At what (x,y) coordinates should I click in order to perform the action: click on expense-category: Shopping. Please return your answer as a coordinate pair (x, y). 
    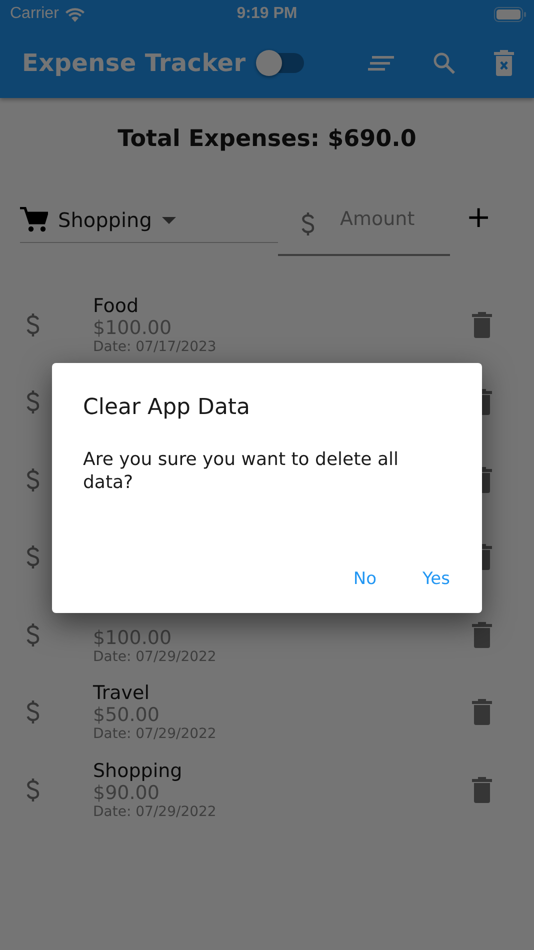
    Looking at the image, I should click on (138, 771).